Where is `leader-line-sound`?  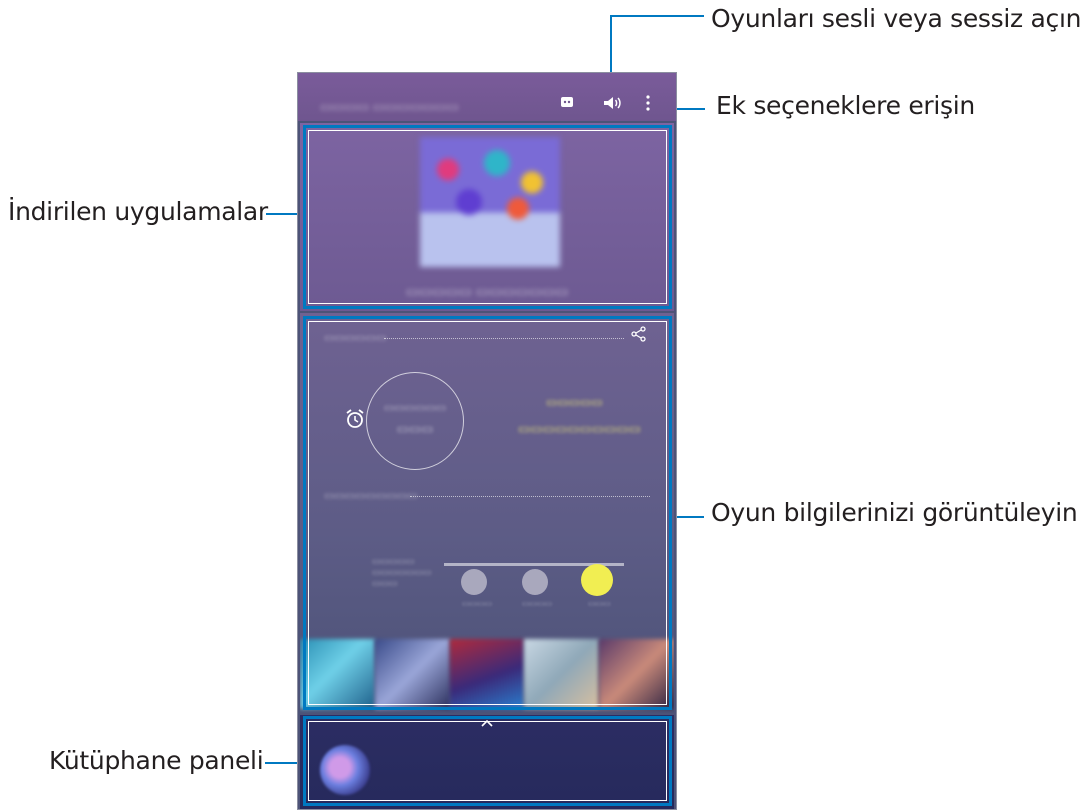
leader-line-sound is located at coordinates (657, 16).